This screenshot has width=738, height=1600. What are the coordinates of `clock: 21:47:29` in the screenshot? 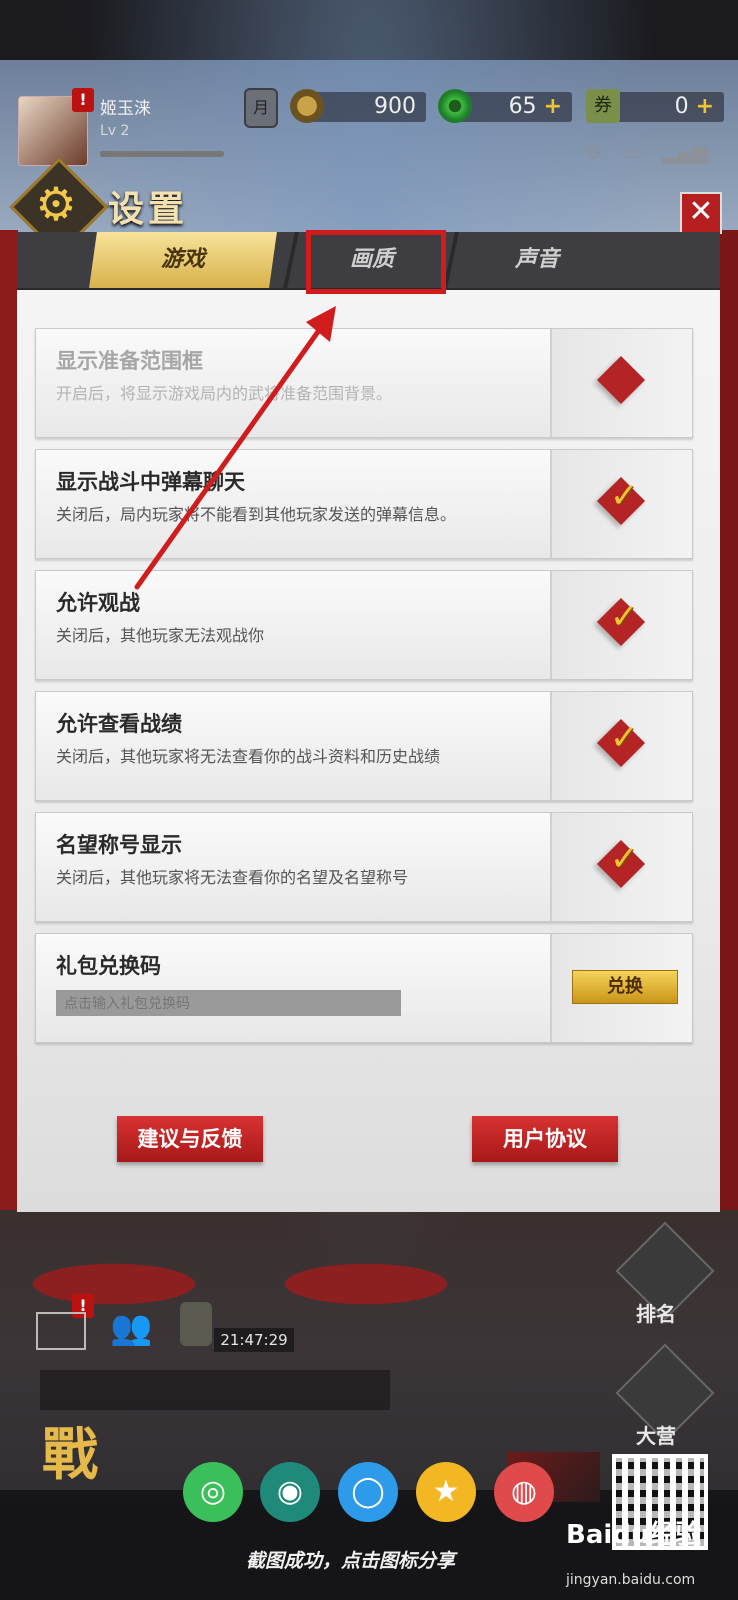 It's located at (254, 1340).